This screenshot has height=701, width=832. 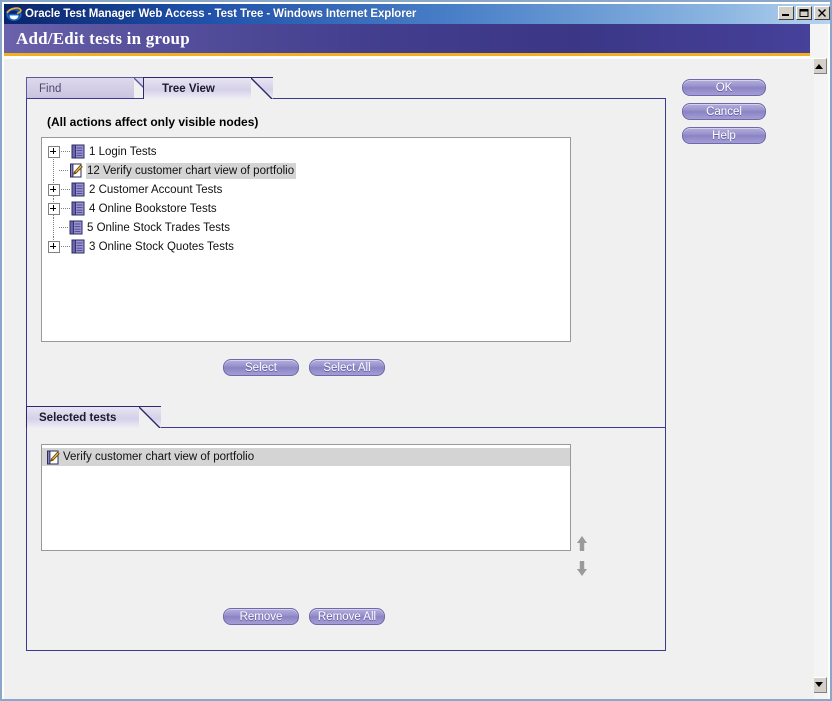 What do you see at coordinates (161, 246) in the screenshot?
I see `tree-node-label: 3 Online Stock Quotes Tests` at bounding box center [161, 246].